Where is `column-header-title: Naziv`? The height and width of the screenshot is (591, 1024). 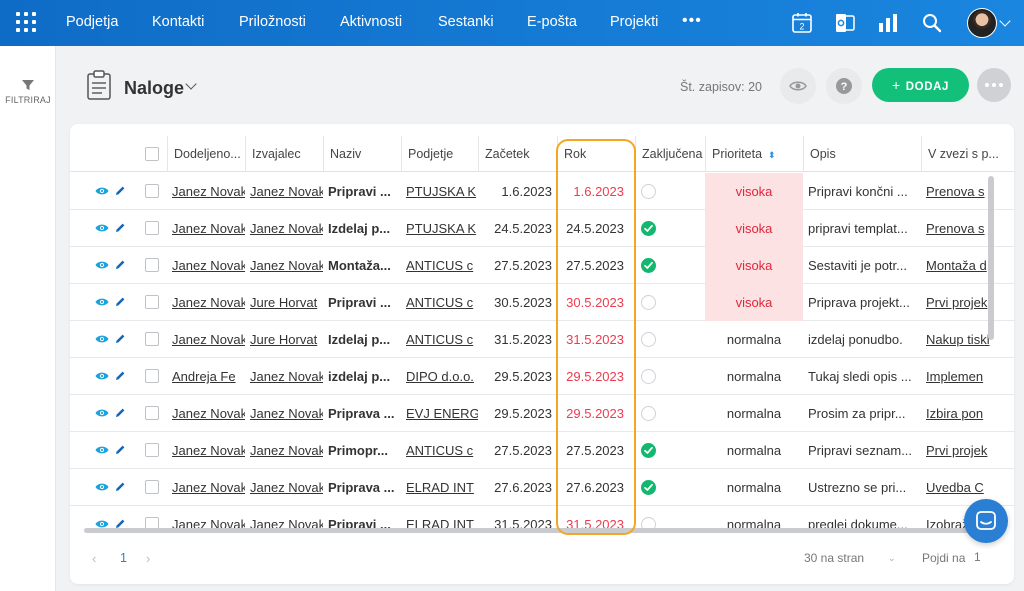 column-header-title: Naziv is located at coordinates (362, 154).